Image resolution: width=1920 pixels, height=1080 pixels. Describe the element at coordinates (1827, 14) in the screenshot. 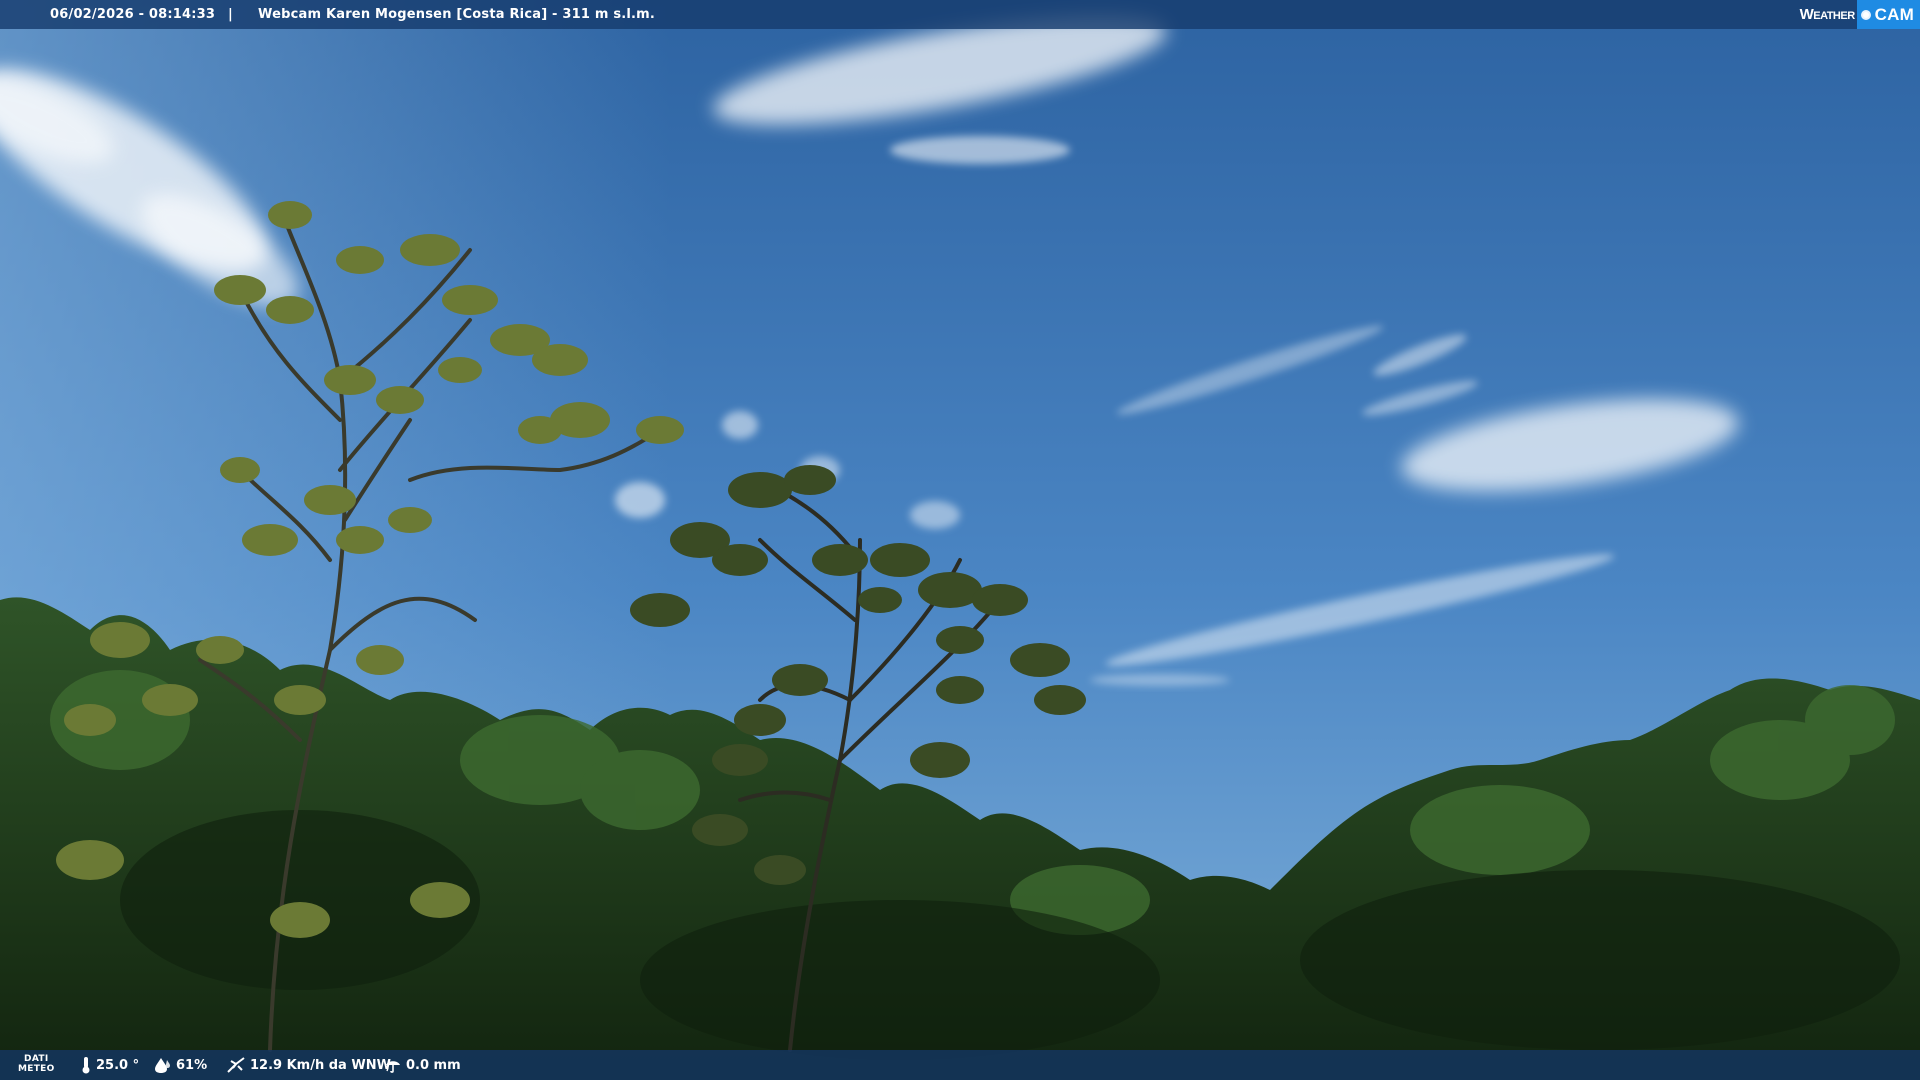

I see `brand-weather-text: Weather` at that location.